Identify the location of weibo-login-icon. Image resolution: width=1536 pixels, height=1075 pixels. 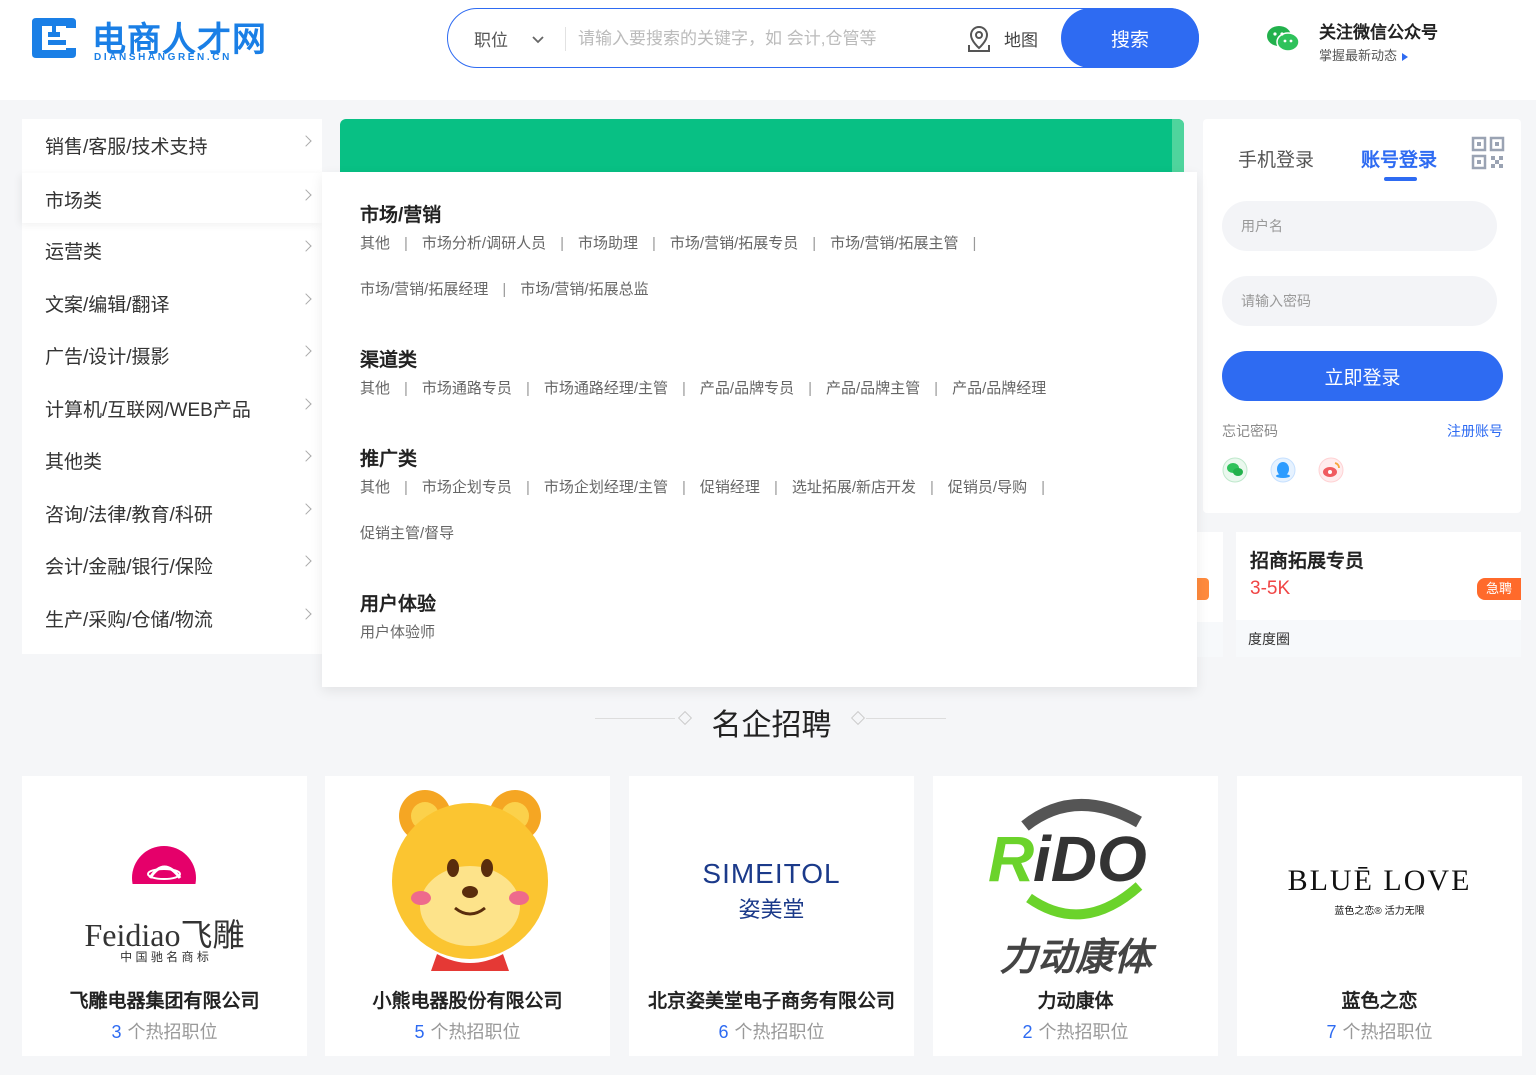
(1331, 470).